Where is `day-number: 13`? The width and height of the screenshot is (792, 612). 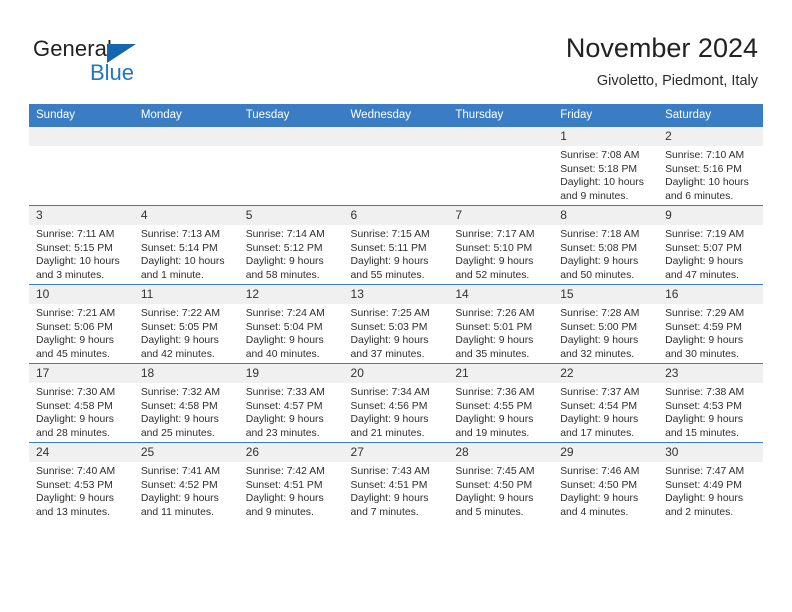 day-number: 13 is located at coordinates (396, 294).